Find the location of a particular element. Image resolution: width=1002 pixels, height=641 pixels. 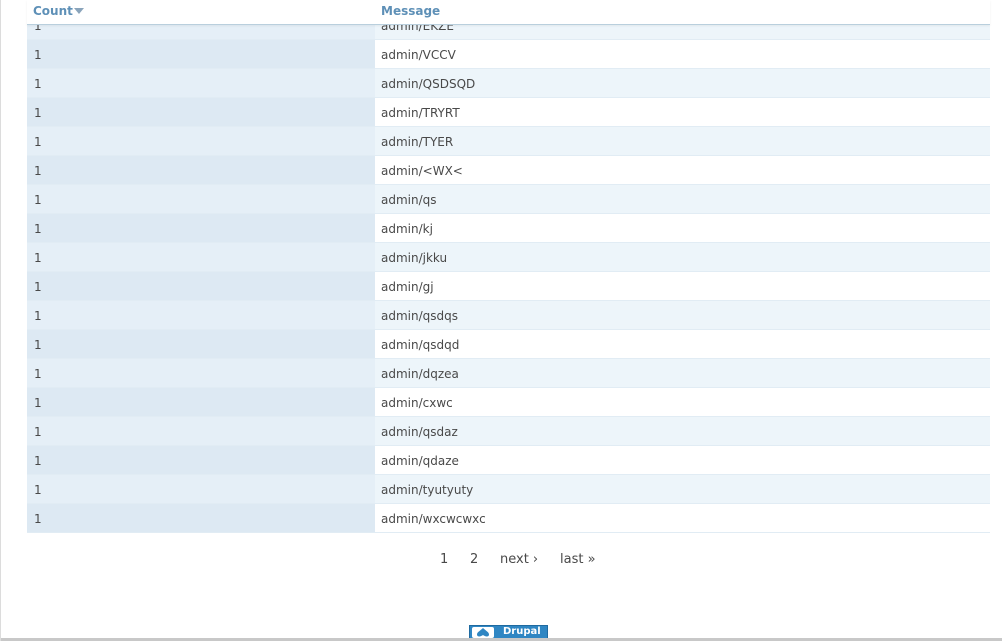

pager: 1 2 next › last » is located at coordinates (501, 561).